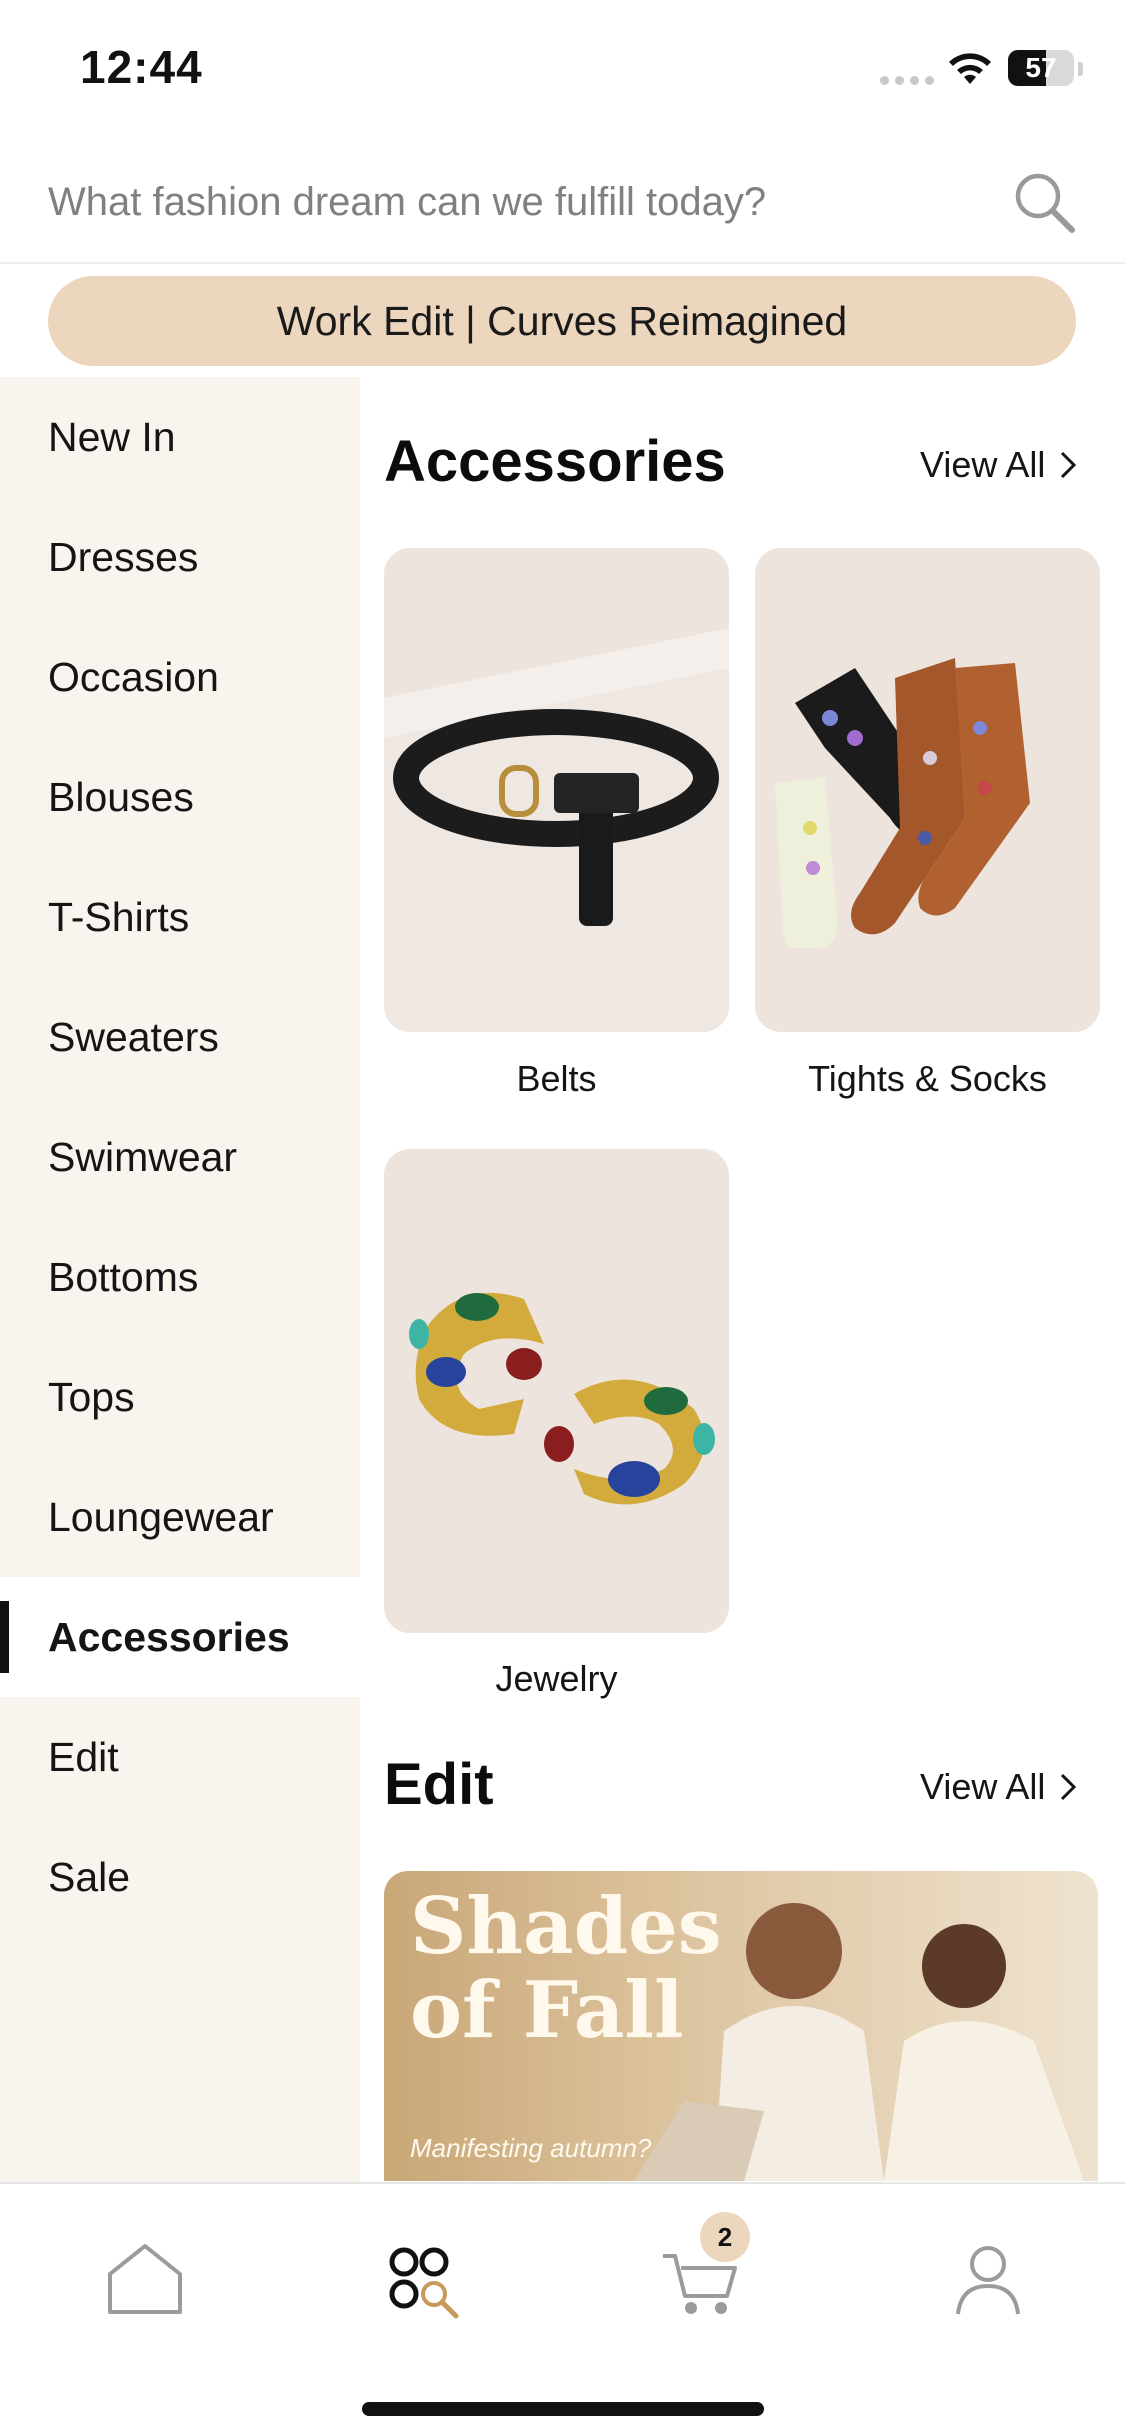  I want to click on sidebar-item-swimwear: Swimwear, so click(180, 1157).